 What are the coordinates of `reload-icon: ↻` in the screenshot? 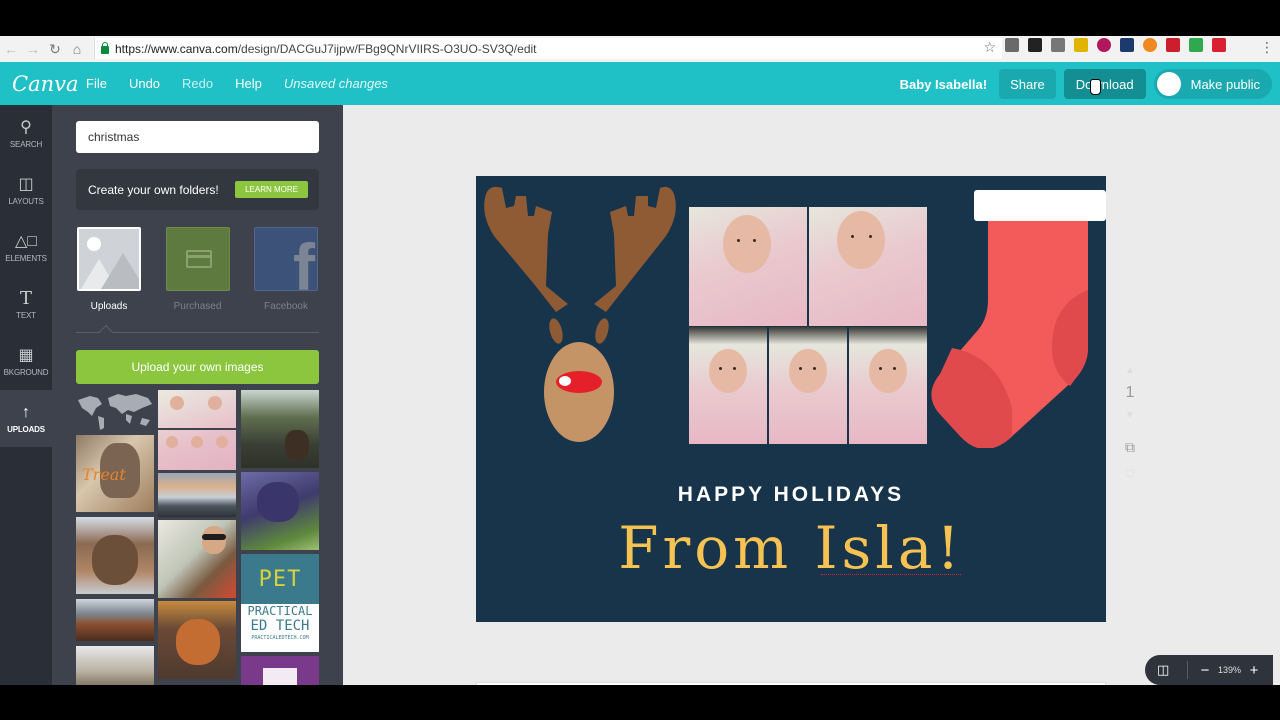 It's located at (55, 49).